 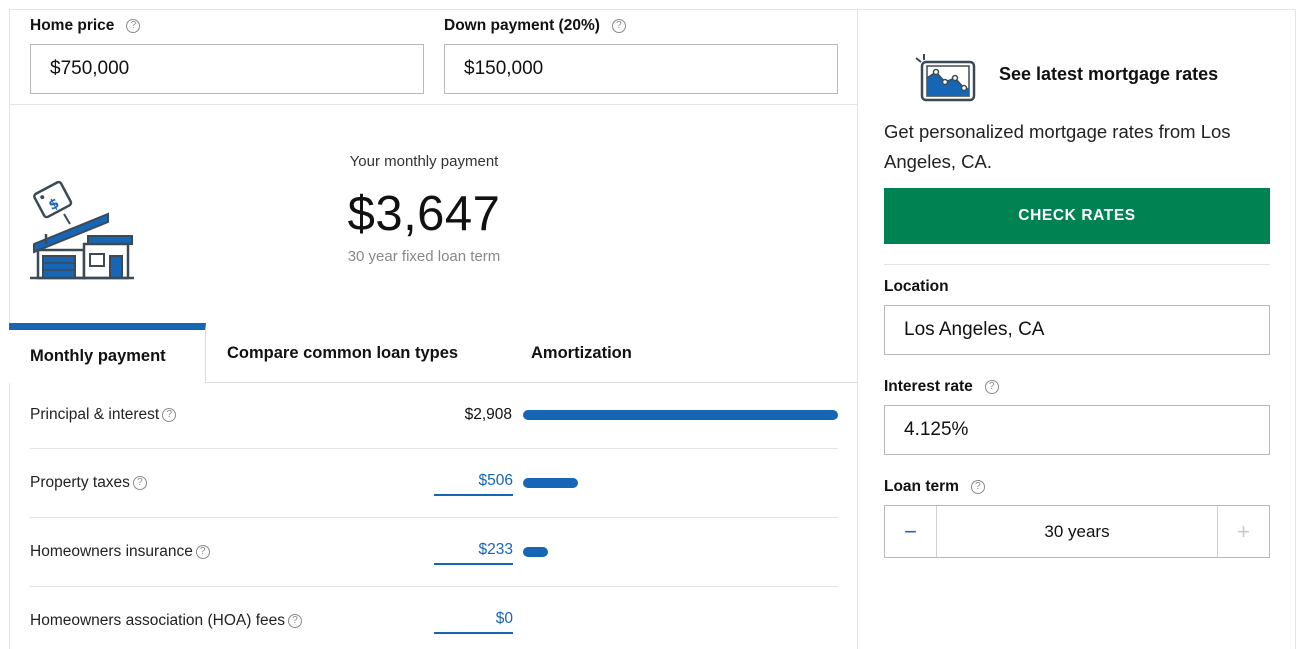 What do you see at coordinates (72, 25) in the screenshot?
I see `home-price-label-text: Home price` at bounding box center [72, 25].